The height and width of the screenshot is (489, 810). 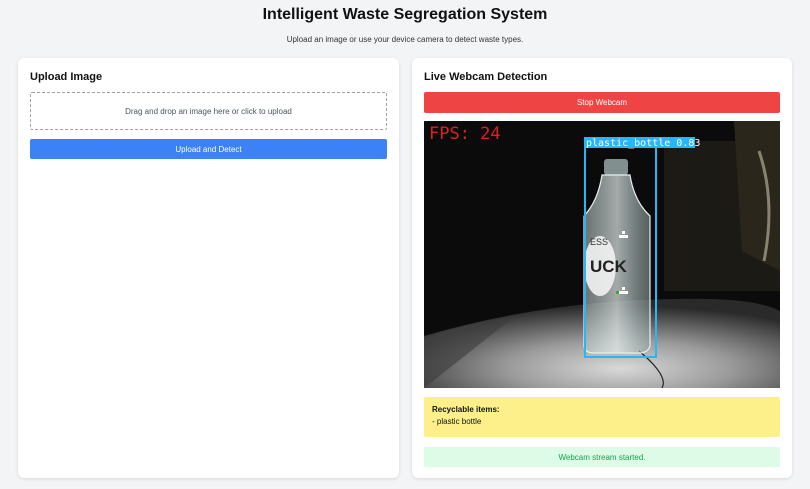 I want to click on bottle-label-small: ESS, so click(x=599, y=242).